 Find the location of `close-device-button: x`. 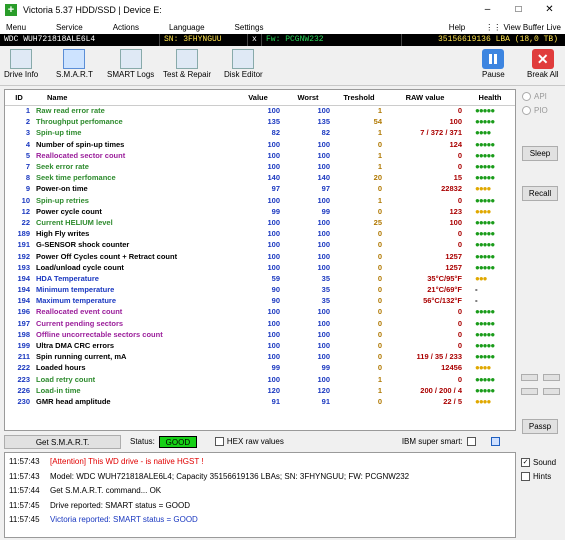

close-device-button: x is located at coordinates (255, 40).